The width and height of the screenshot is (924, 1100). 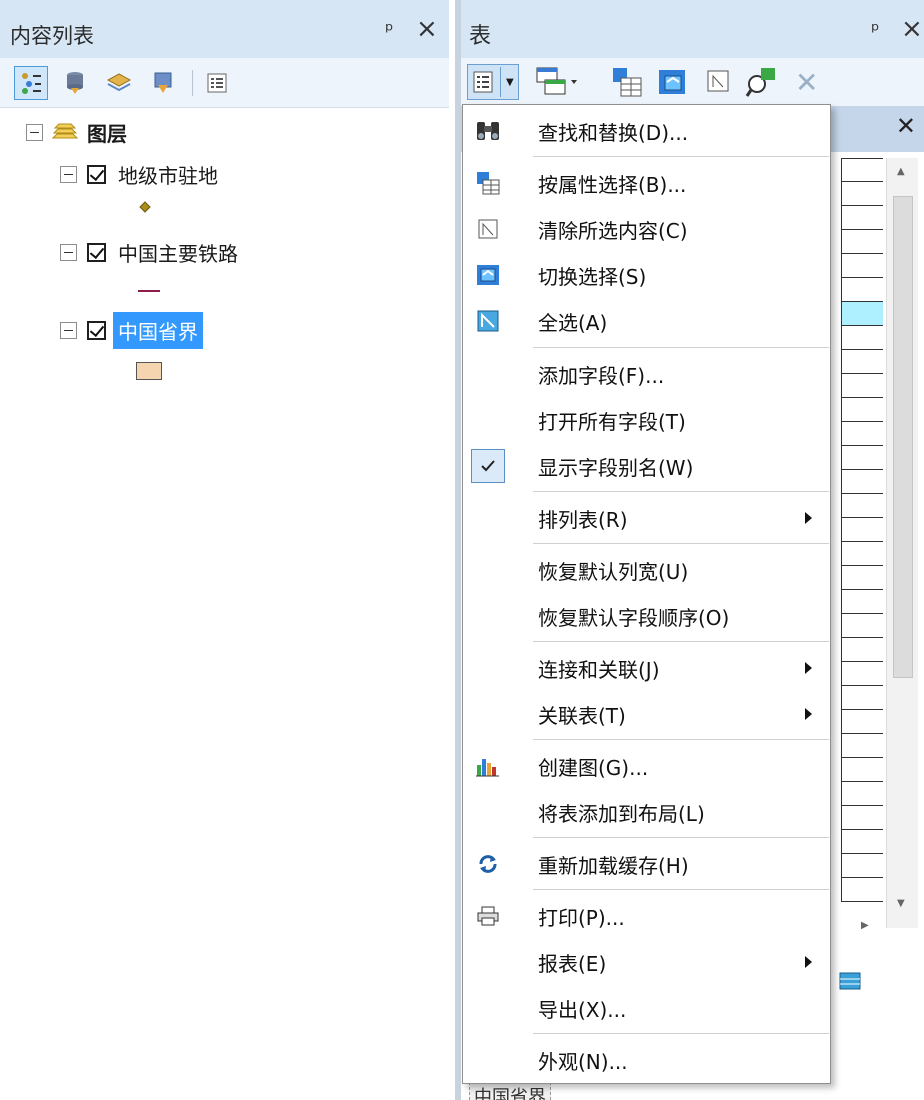 What do you see at coordinates (488, 916) in the screenshot?
I see `printer-icon` at bounding box center [488, 916].